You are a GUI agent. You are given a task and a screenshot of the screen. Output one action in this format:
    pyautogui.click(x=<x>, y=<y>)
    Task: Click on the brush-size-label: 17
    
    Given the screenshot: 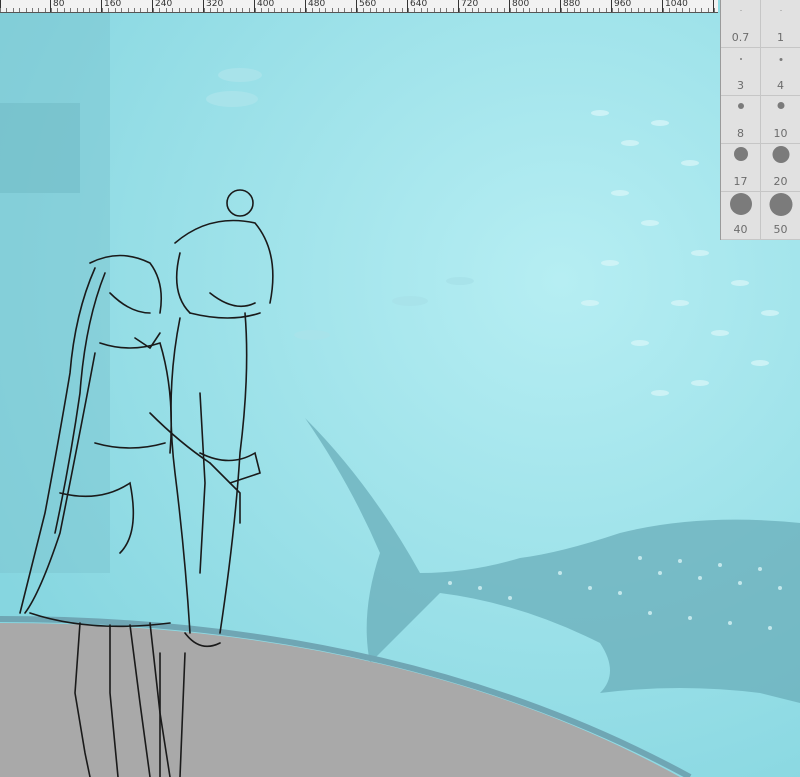 What is the action you would take?
    pyautogui.click(x=740, y=181)
    